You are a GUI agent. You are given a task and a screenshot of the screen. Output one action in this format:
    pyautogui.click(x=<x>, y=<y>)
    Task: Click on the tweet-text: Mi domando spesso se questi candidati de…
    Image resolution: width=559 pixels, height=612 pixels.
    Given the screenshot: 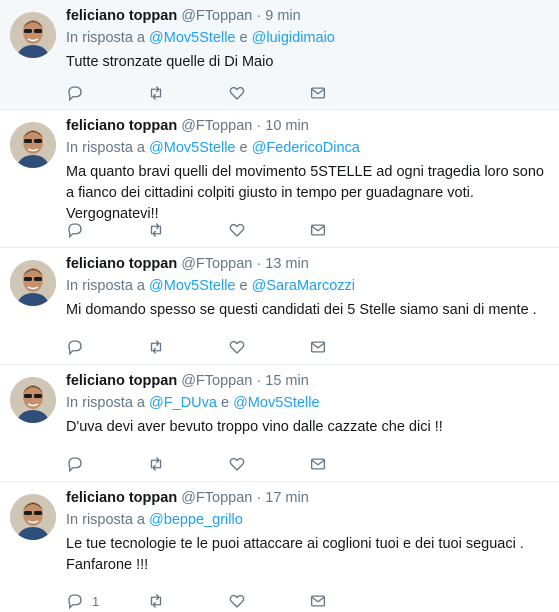 What is the action you would take?
    pyautogui.click(x=301, y=310)
    